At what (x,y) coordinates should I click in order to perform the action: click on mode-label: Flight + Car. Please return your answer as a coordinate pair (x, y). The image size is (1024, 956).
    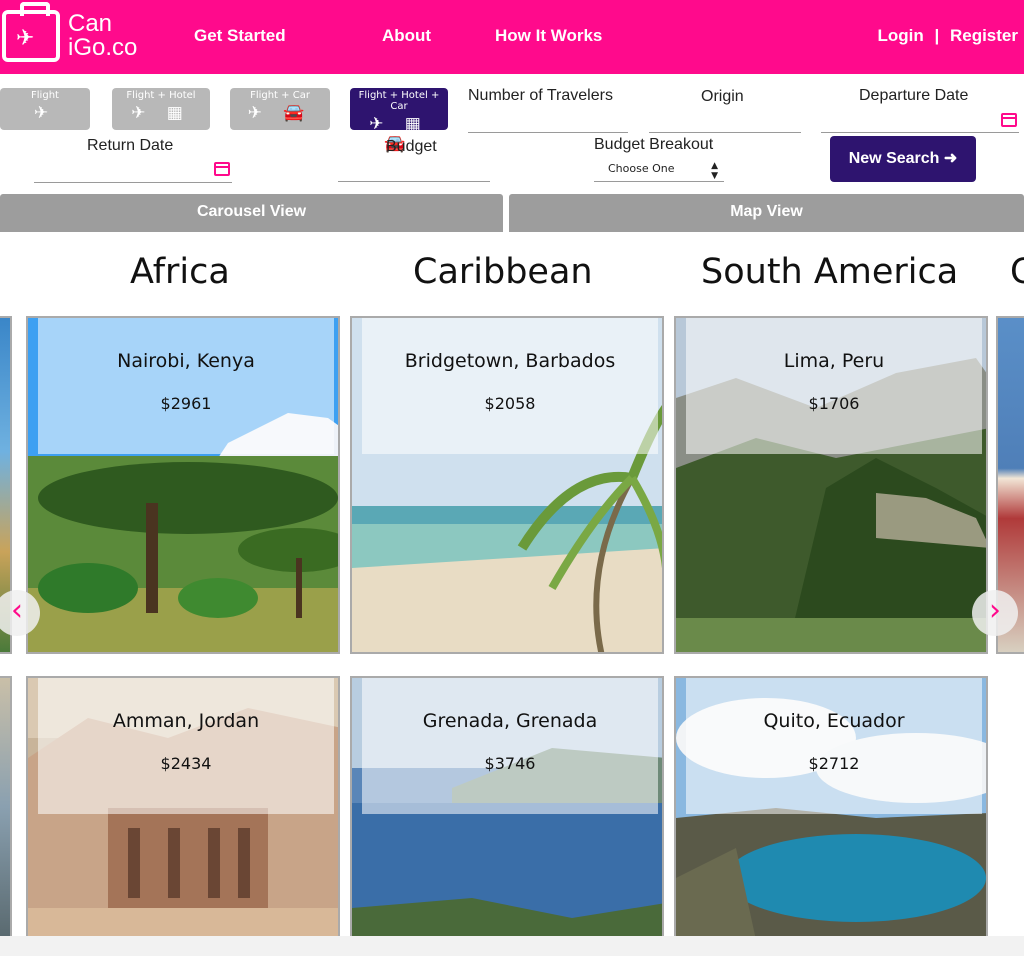
    Looking at the image, I should click on (280, 95).